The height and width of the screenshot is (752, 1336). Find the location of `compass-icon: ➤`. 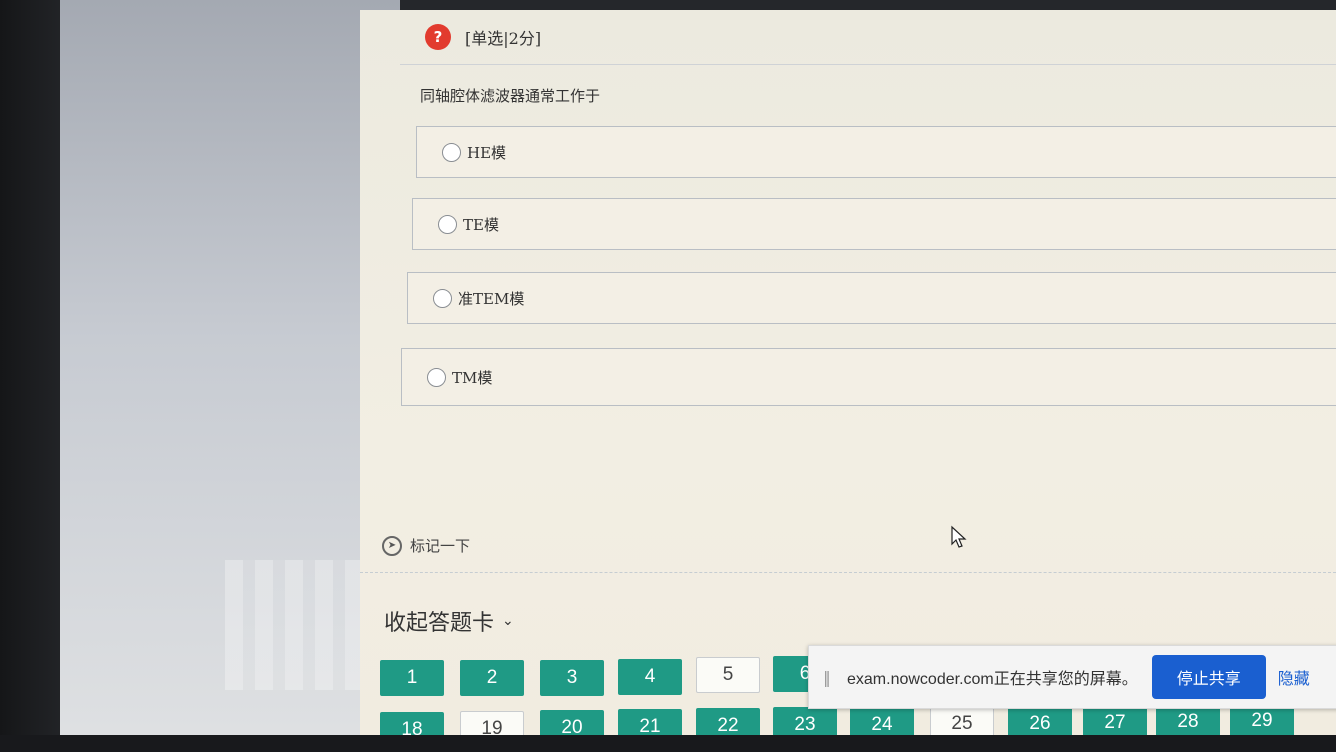

compass-icon: ➤ is located at coordinates (392, 545).